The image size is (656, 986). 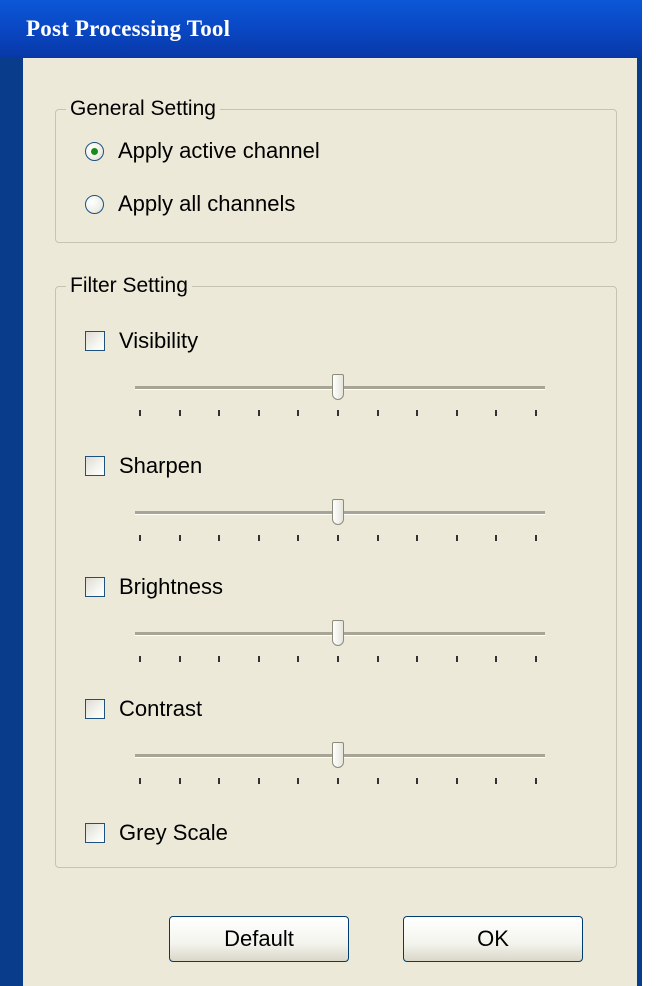 What do you see at coordinates (159, 340) in the screenshot?
I see `checkbox-label: Visibility` at bounding box center [159, 340].